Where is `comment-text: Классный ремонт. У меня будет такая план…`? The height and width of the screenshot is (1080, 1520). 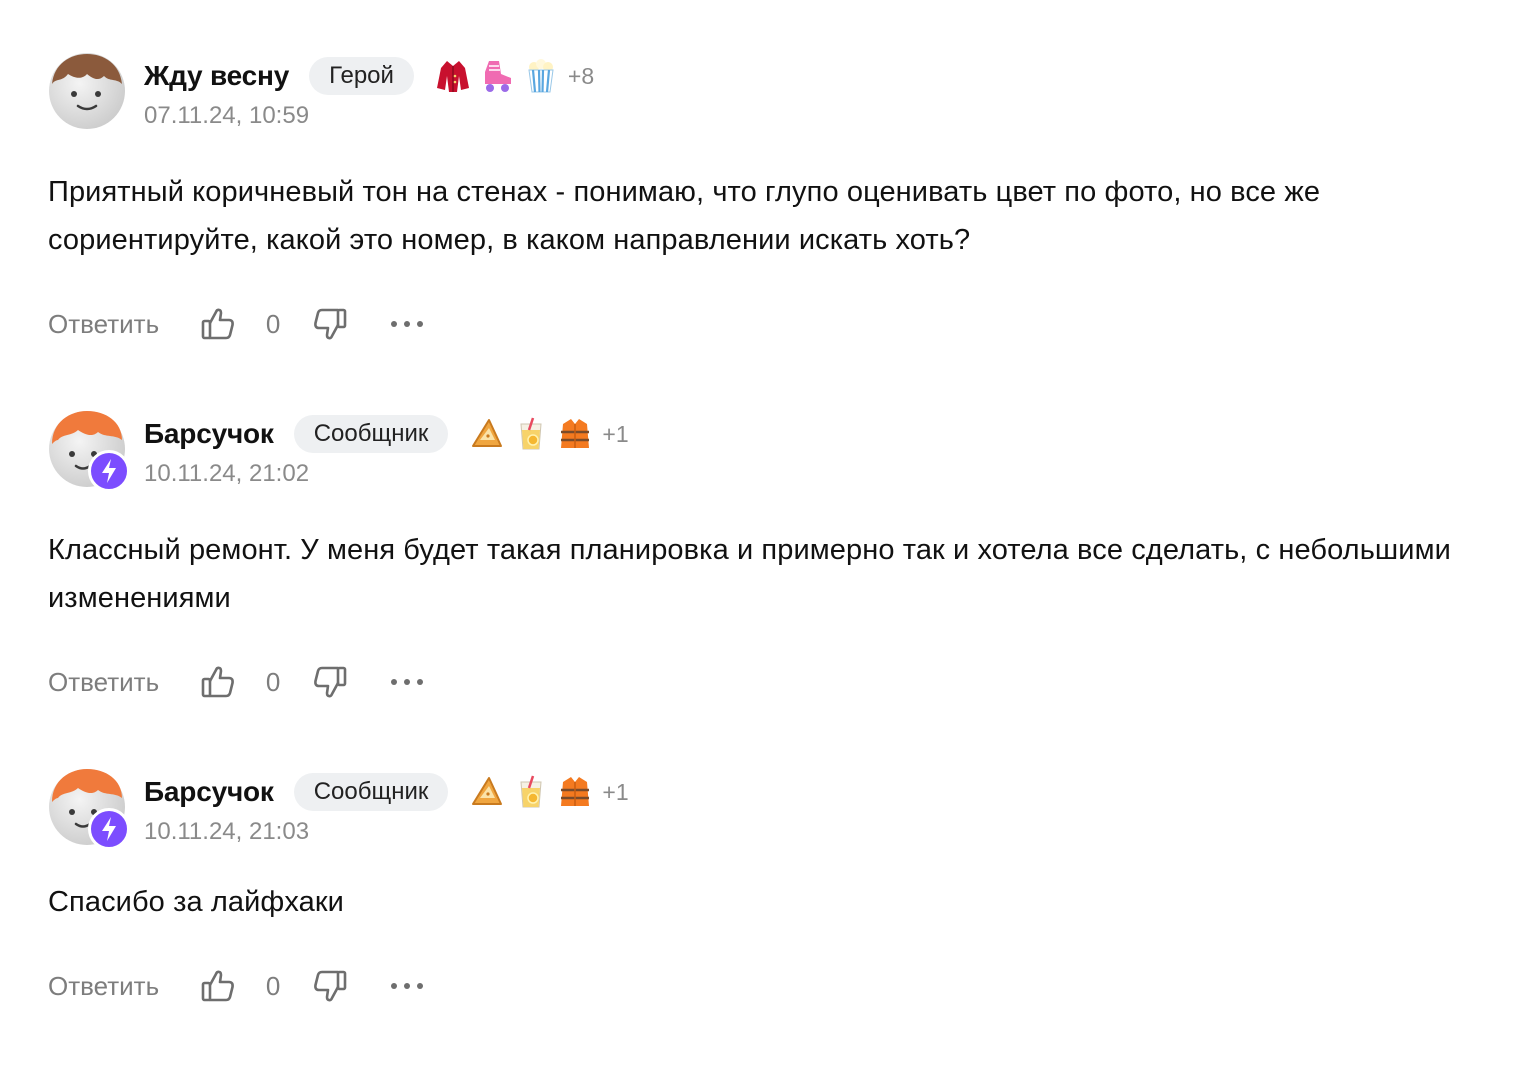 comment-text: Классный ремонт. У меня будет такая план… is located at coordinates (749, 574).